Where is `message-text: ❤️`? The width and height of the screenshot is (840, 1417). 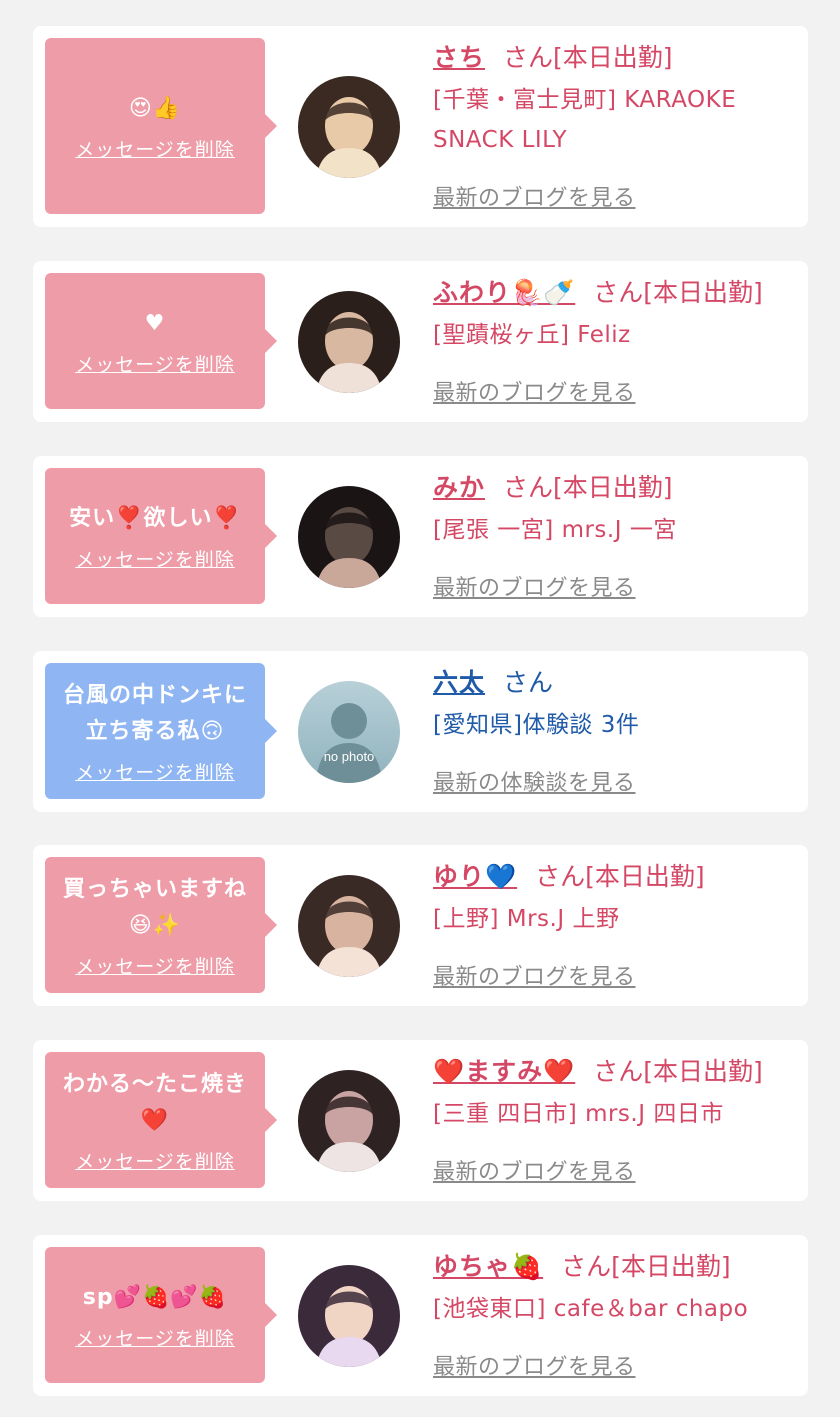 message-text: ❤️ is located at coordinates (155, 1120).